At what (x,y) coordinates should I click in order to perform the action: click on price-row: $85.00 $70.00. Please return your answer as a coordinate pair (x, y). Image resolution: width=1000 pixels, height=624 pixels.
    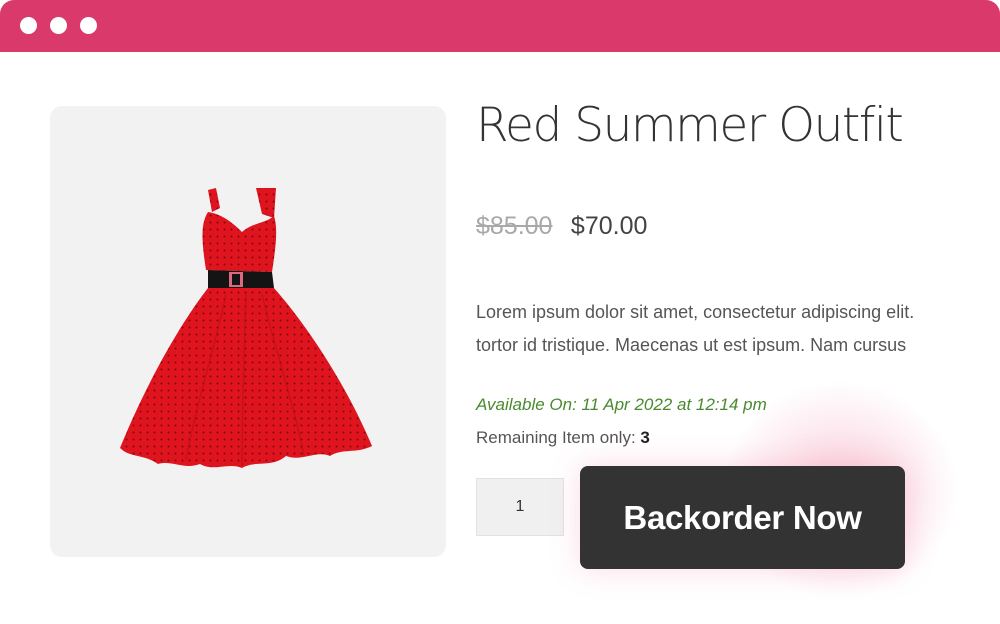
    Looking at the image, I should click on (561, 226).